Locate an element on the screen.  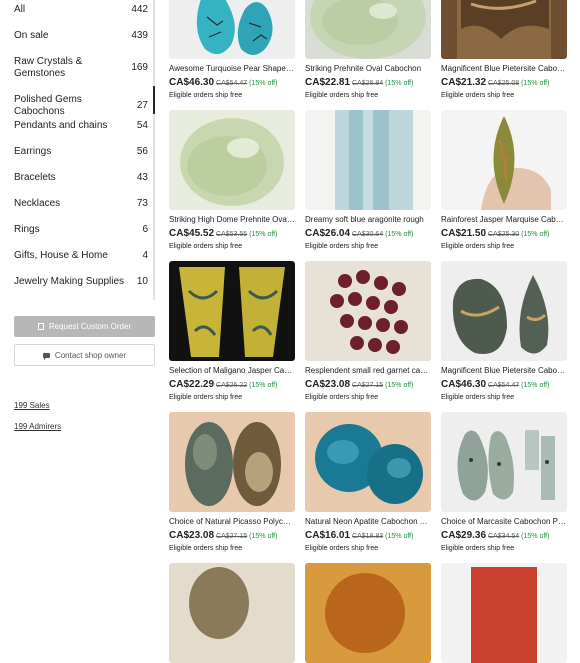
listing-original-price: CA$54.47 is located at coordinates (504, 385).